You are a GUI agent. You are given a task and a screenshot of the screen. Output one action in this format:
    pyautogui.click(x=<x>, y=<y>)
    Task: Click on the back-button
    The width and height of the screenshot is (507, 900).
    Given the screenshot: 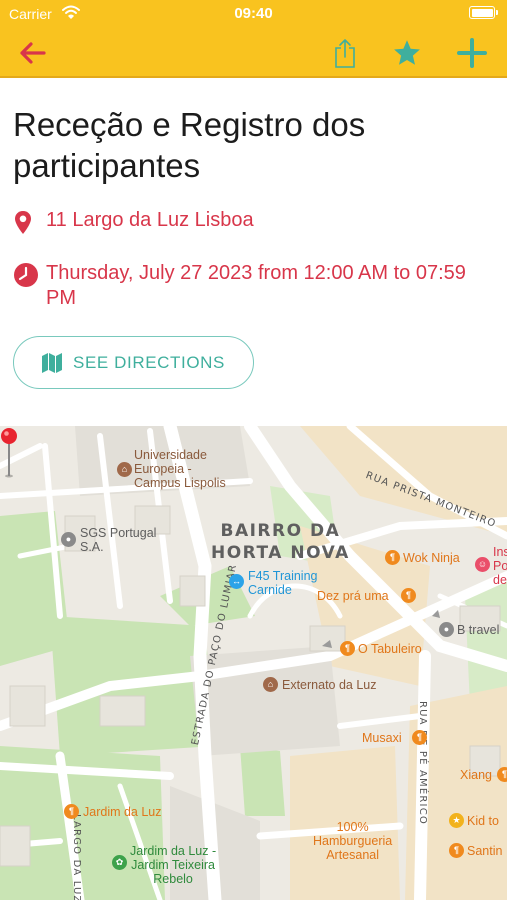 What is the action you would take?
    pyautogui.click(x=32, y=53)
    